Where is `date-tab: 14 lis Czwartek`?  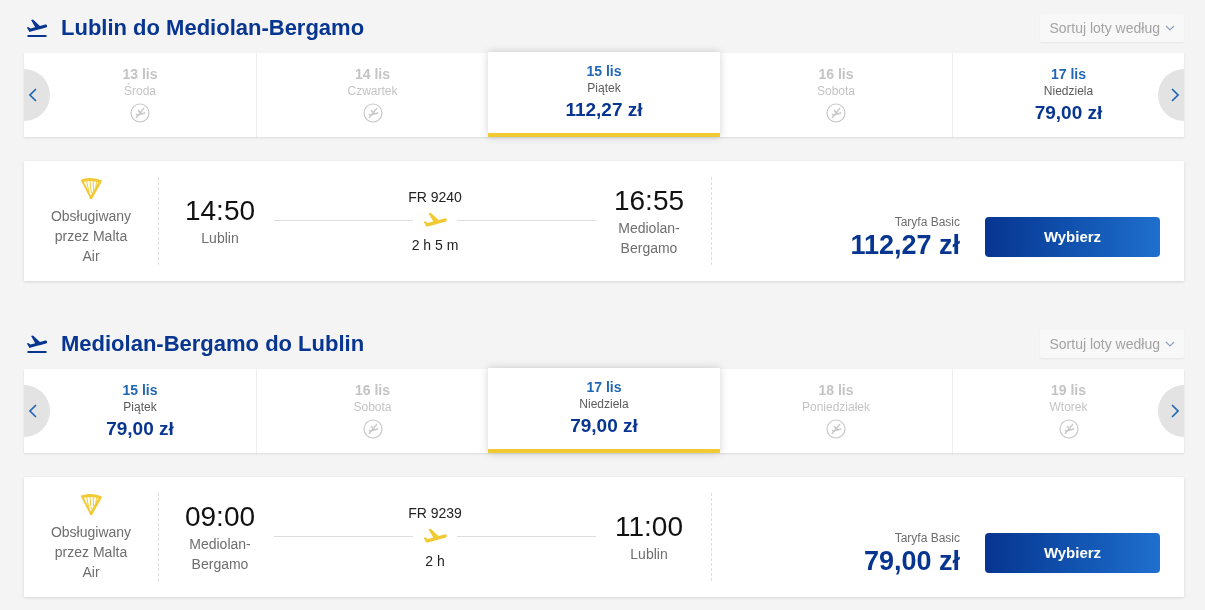
date-tab: 14 lis Czwartek is located at coordinates (372, 95).